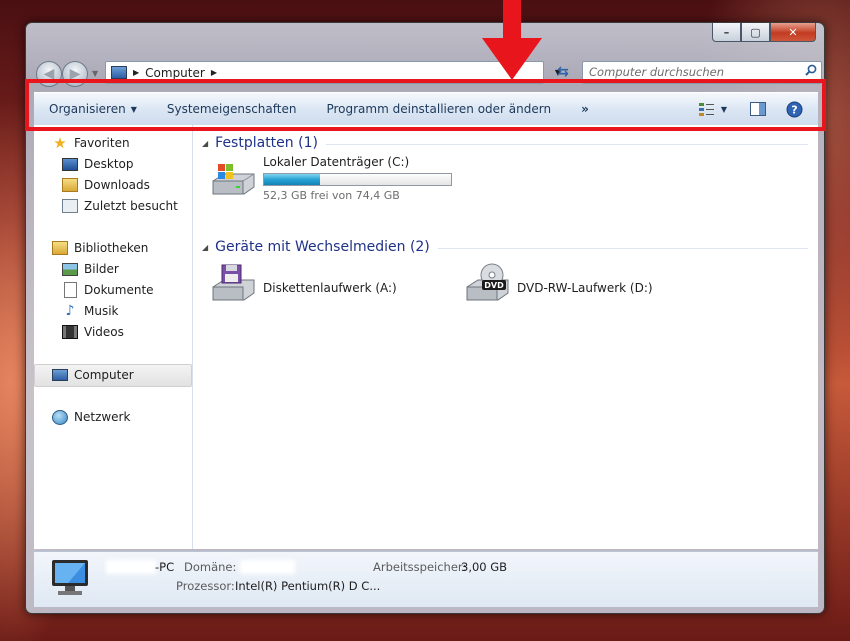  I want to click on drive-a: Diskettenlaufwerk (A:), so click(303, 285).